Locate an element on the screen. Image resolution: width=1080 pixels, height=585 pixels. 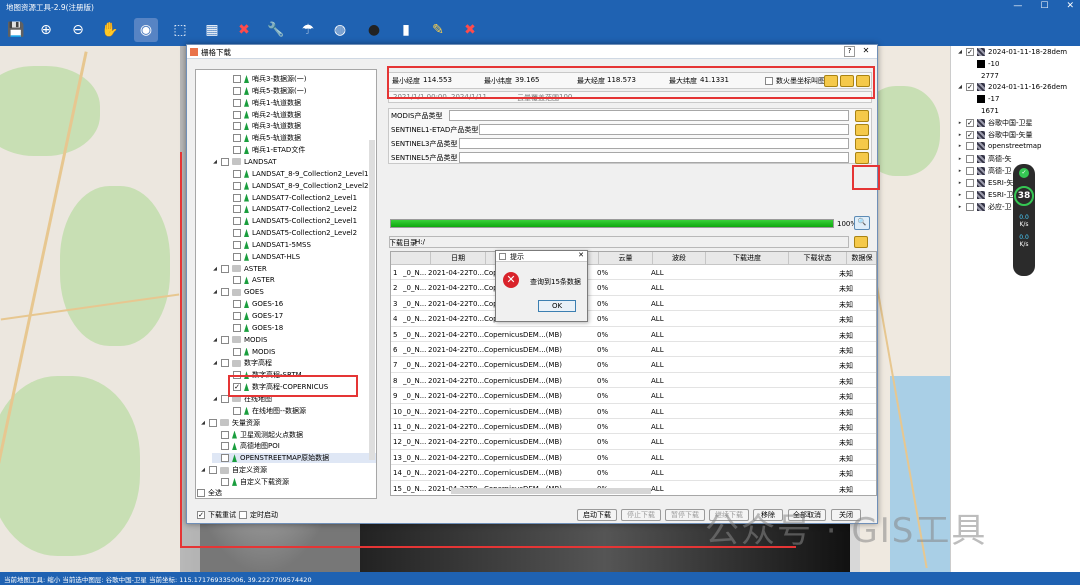
message-ok-button: OK is located at coordinates (557, 306).